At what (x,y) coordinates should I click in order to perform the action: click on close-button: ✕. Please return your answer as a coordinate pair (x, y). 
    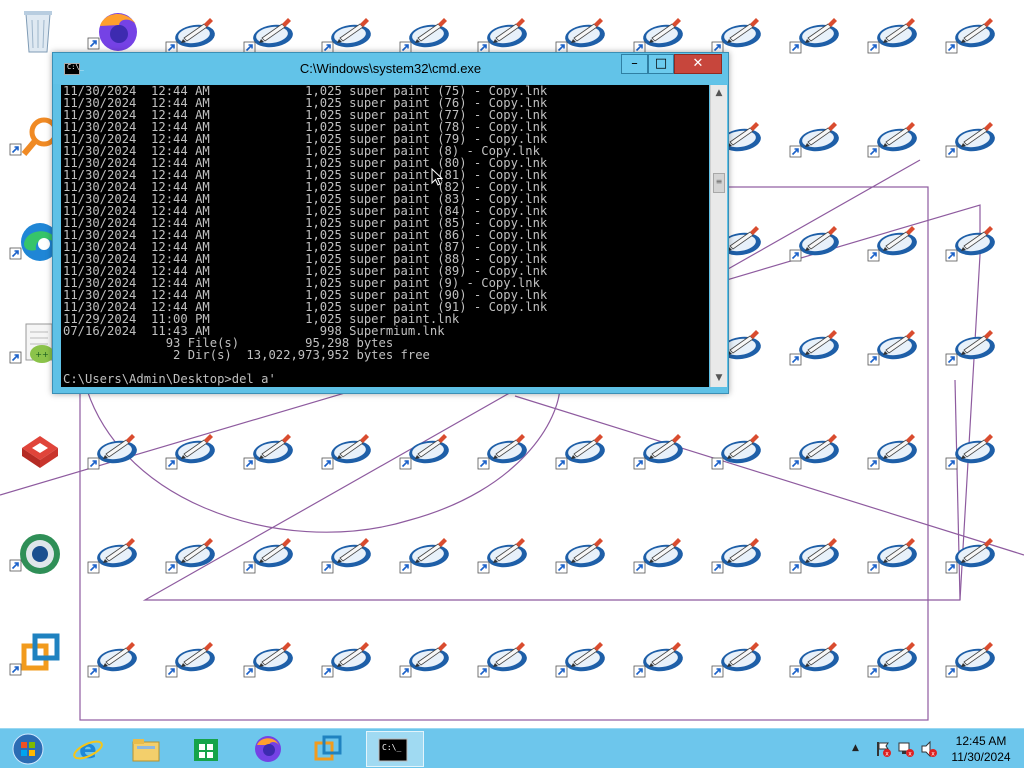
    Looking at the image, I should click on (698, 64).